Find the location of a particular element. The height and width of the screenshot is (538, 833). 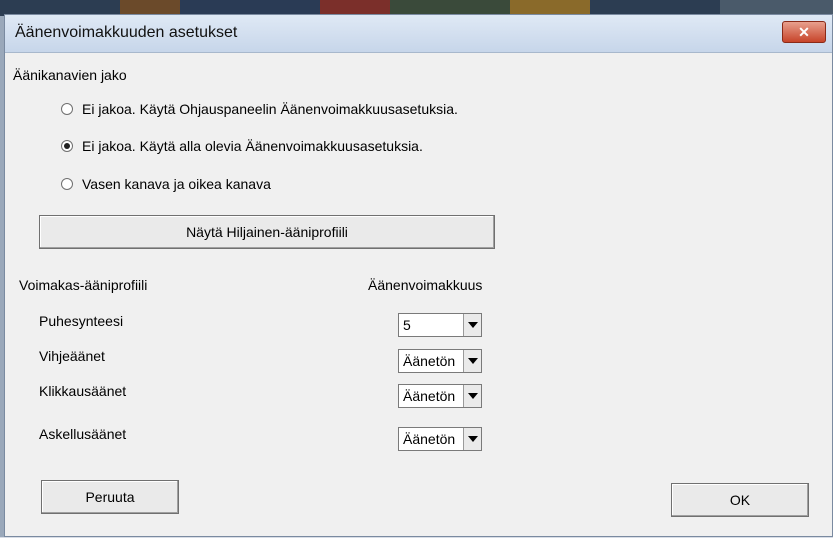

volume-column-heading: Äänenvoimakkuus is located at coordinates (425, 285).